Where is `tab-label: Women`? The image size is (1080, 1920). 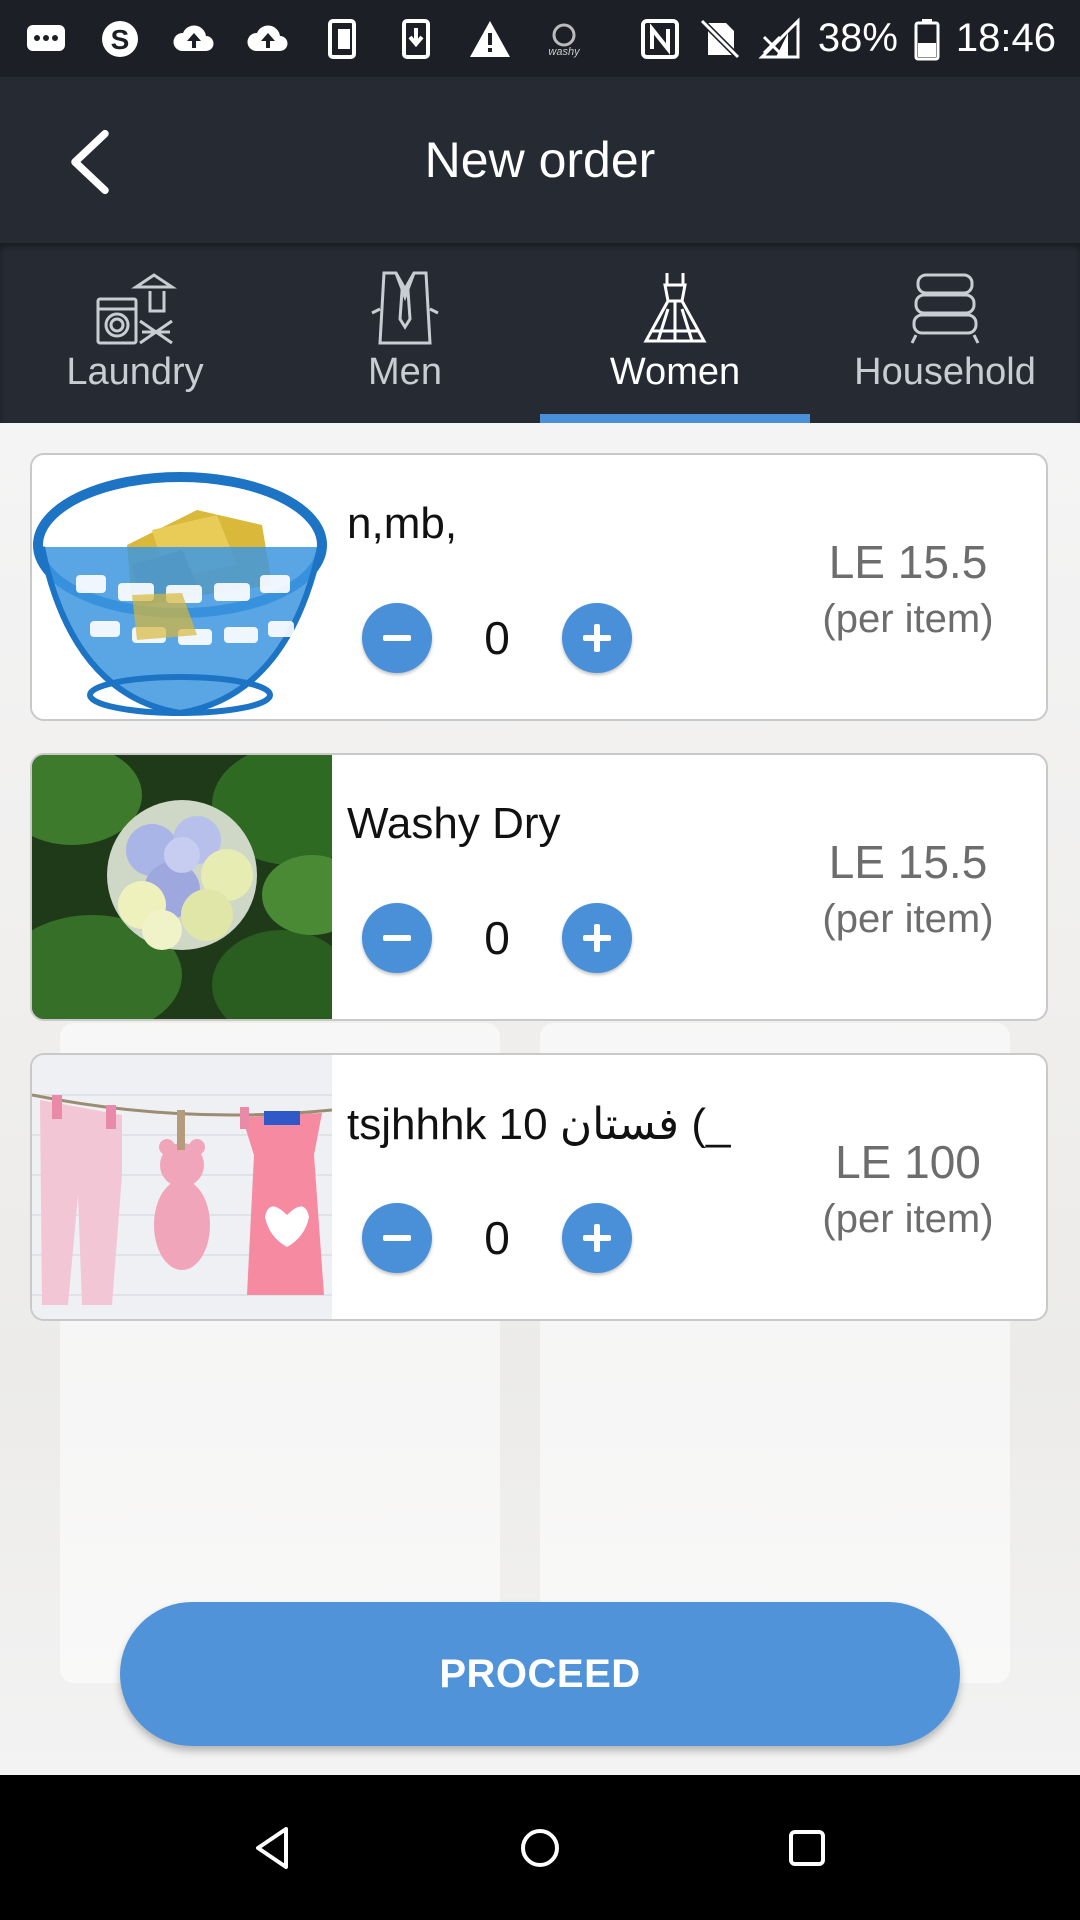 tab-label: Women is located at coordinates (675, 372).